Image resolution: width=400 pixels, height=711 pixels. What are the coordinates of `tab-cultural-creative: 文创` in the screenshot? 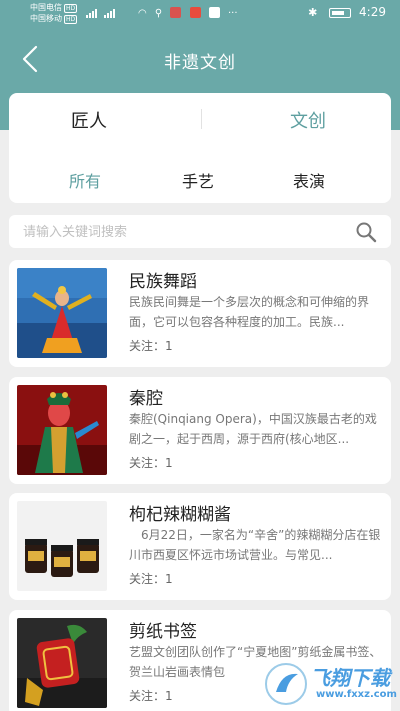 It's located at (308, 120).